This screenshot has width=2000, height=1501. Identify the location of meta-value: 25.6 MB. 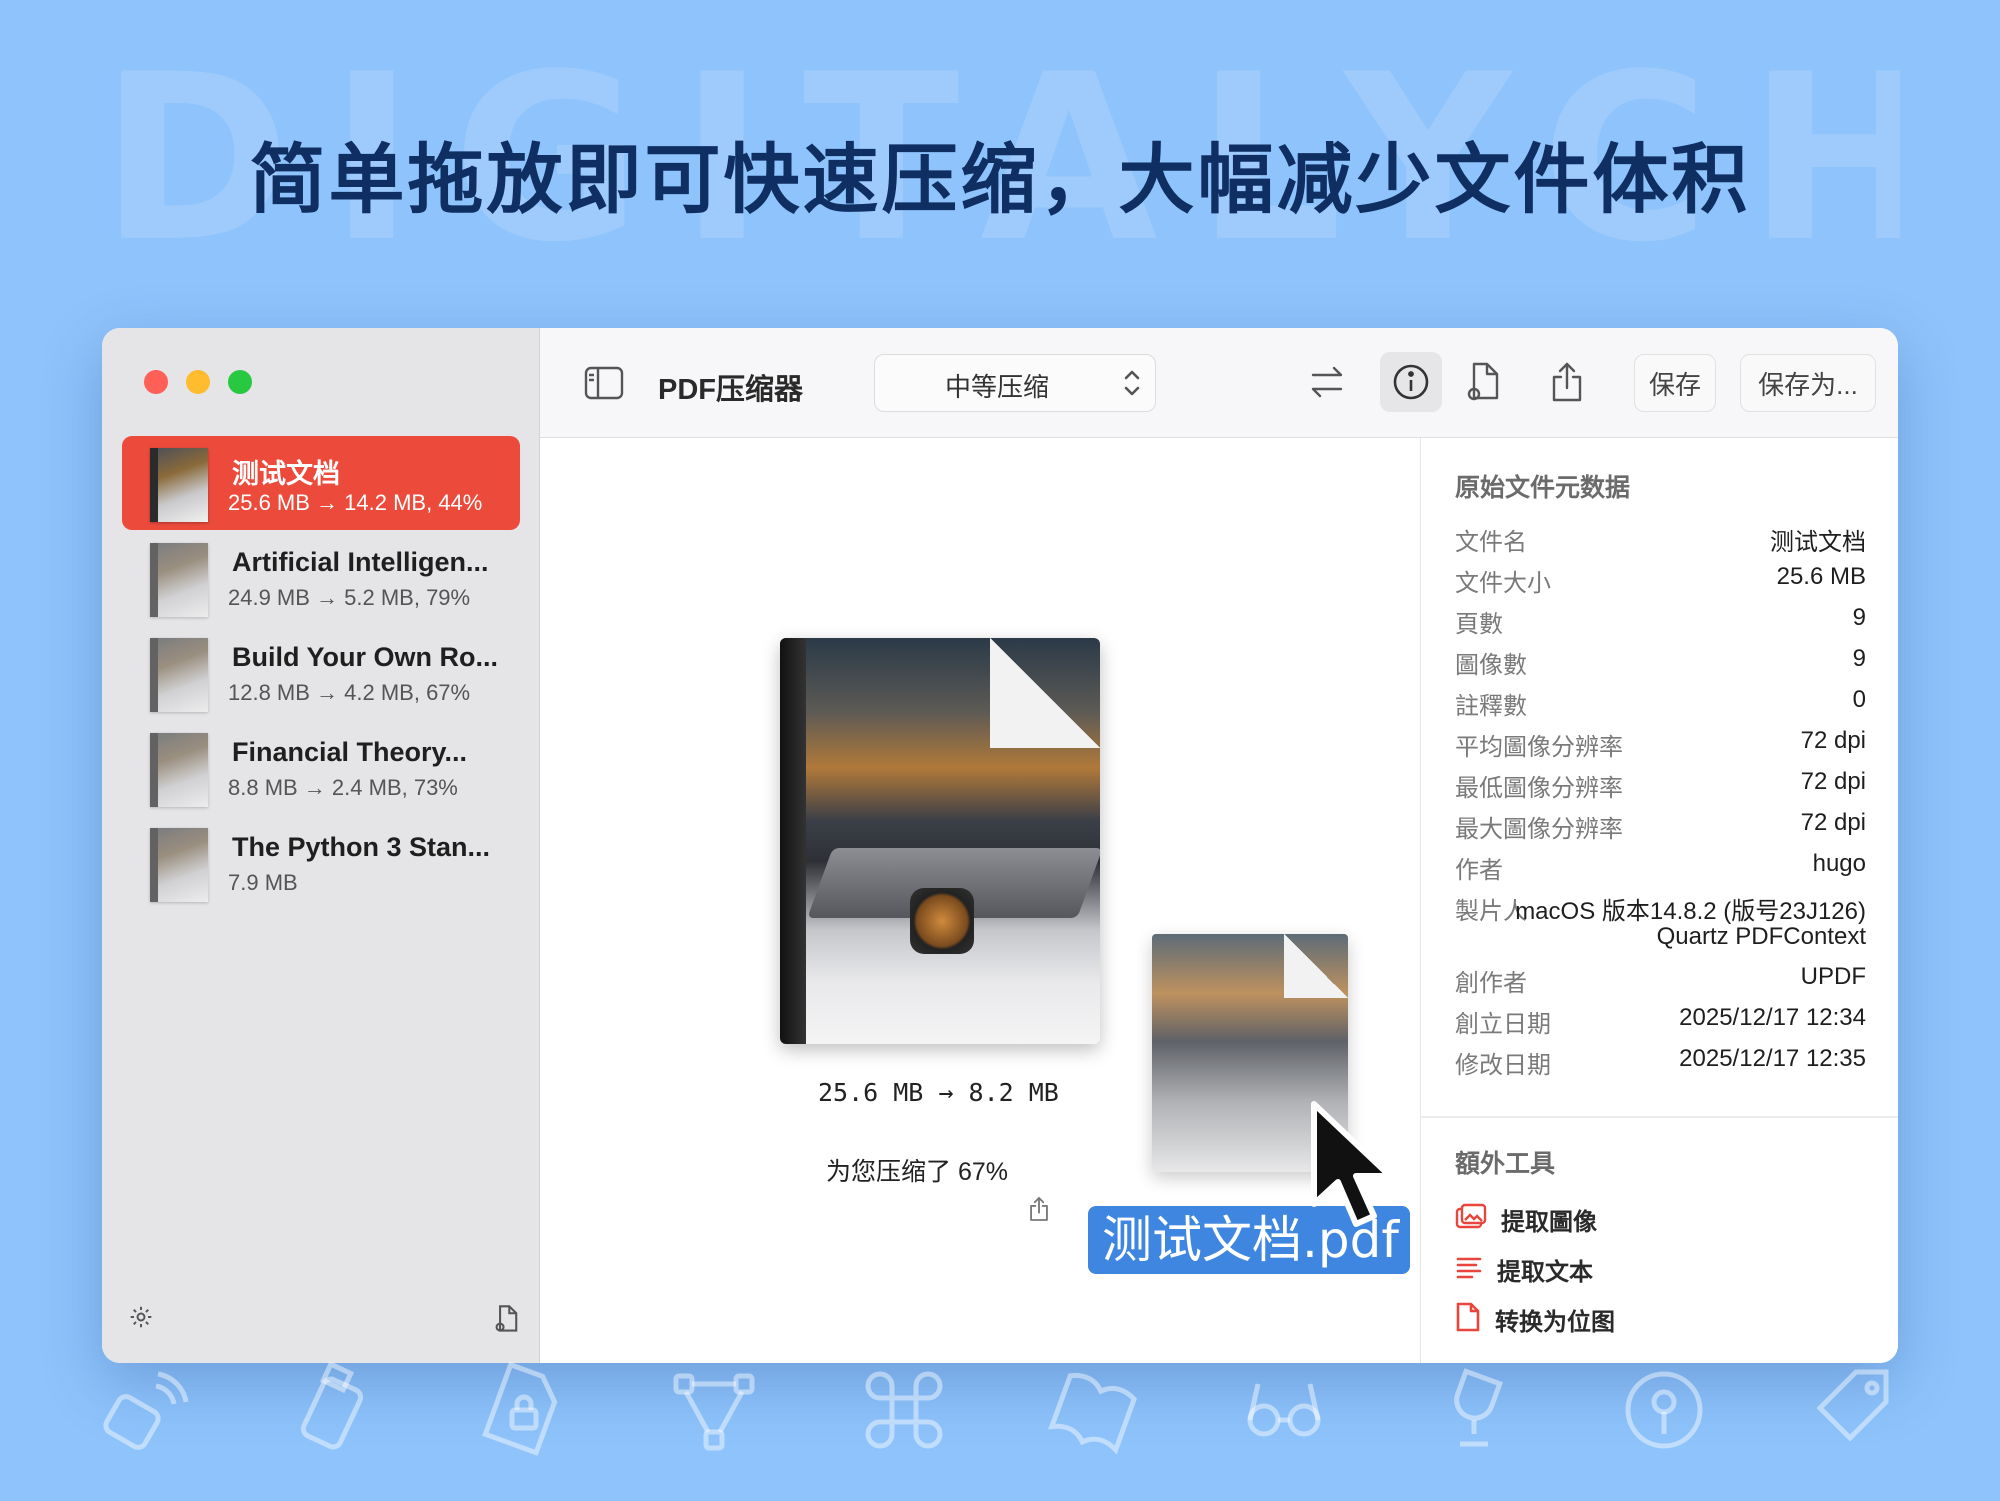
(1821, 576).